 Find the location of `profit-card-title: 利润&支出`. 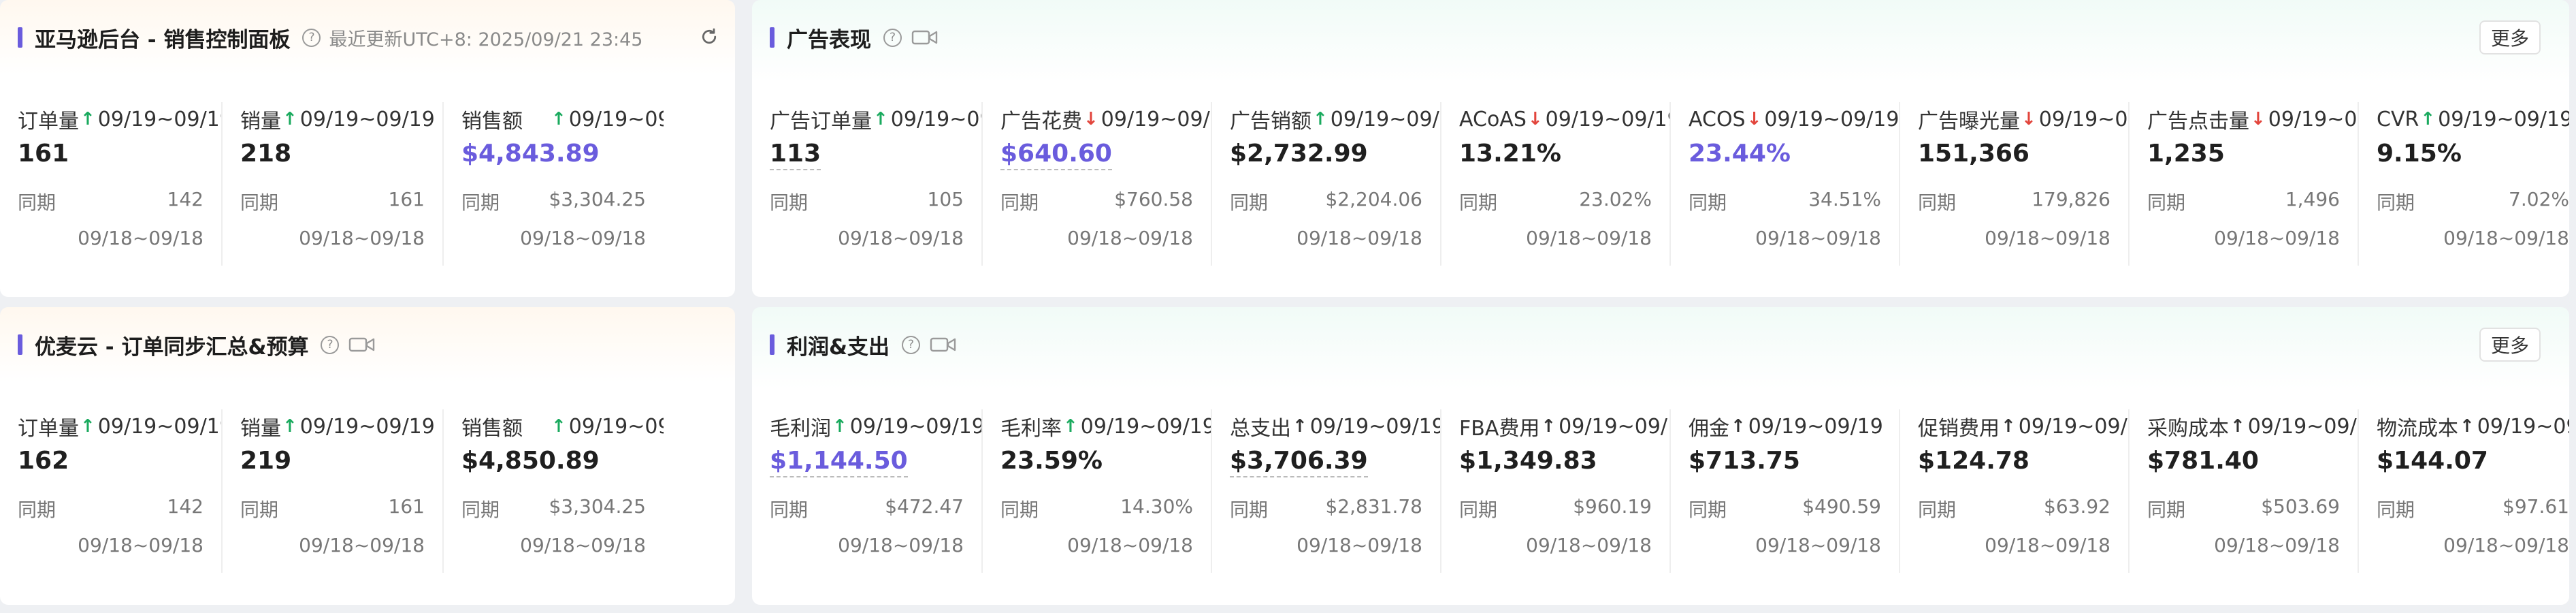

profit-card-title: 利润&支出 is located at coordinates (838, 347).